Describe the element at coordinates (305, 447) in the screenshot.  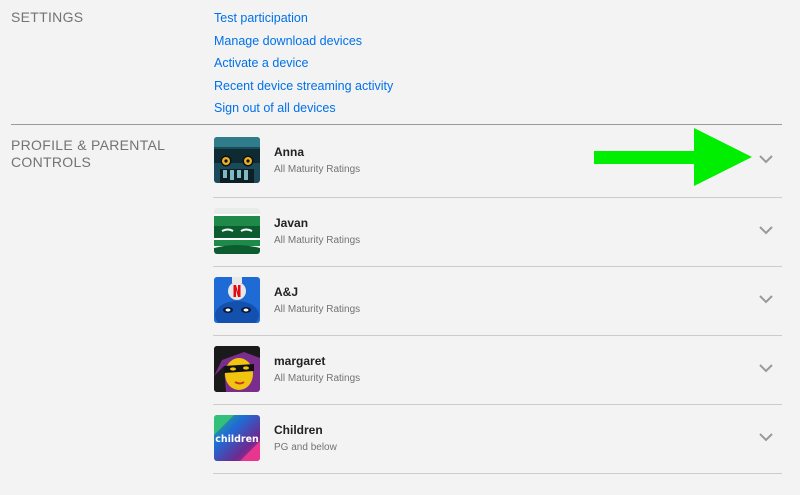
I see `profile-rating: PG and below` at that location.